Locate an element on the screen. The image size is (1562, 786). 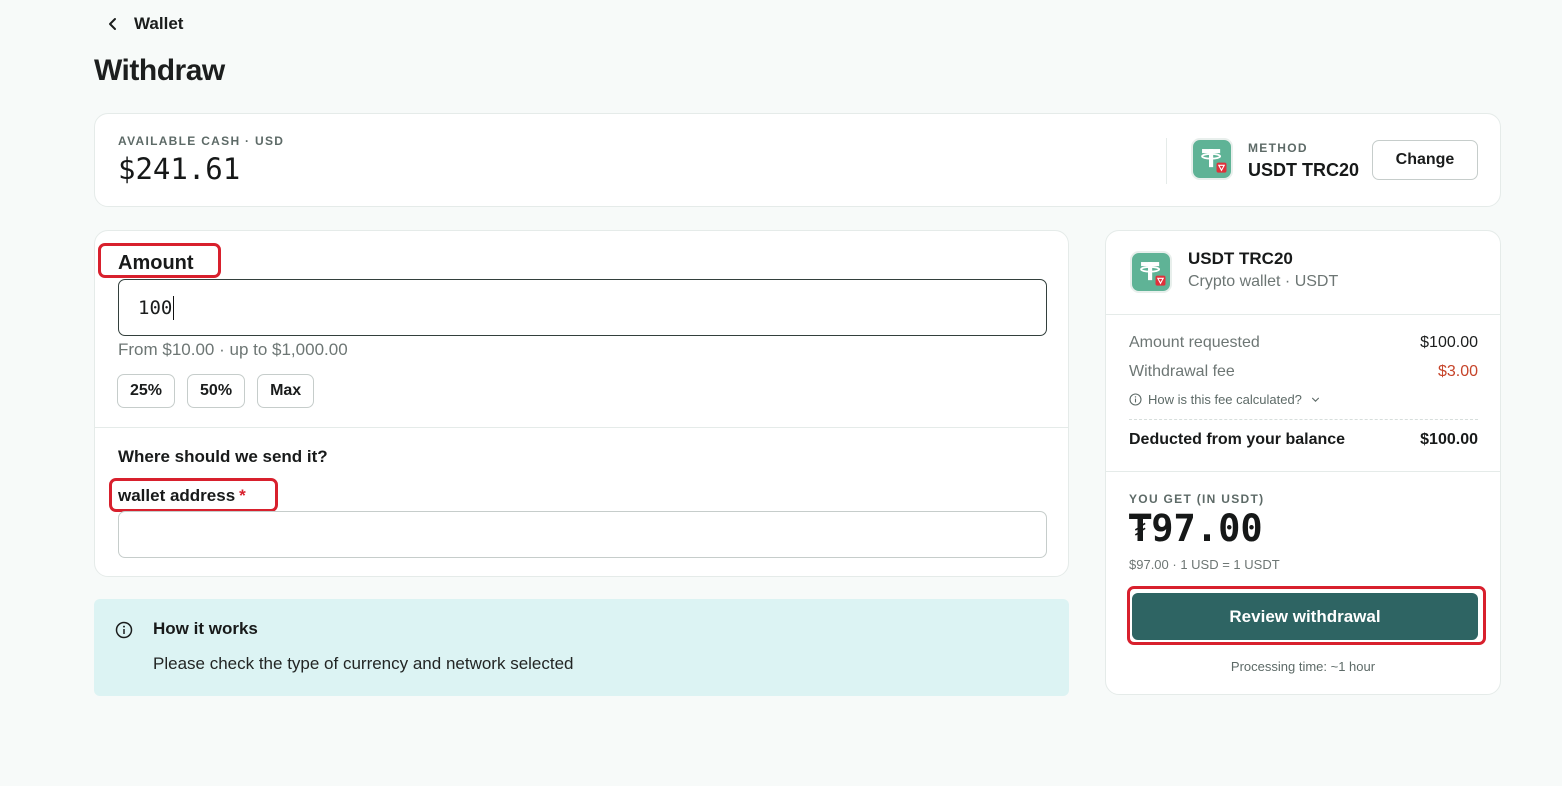
quick-amount-buttons: 25% 50% Max is located at coordinates (216, 391).